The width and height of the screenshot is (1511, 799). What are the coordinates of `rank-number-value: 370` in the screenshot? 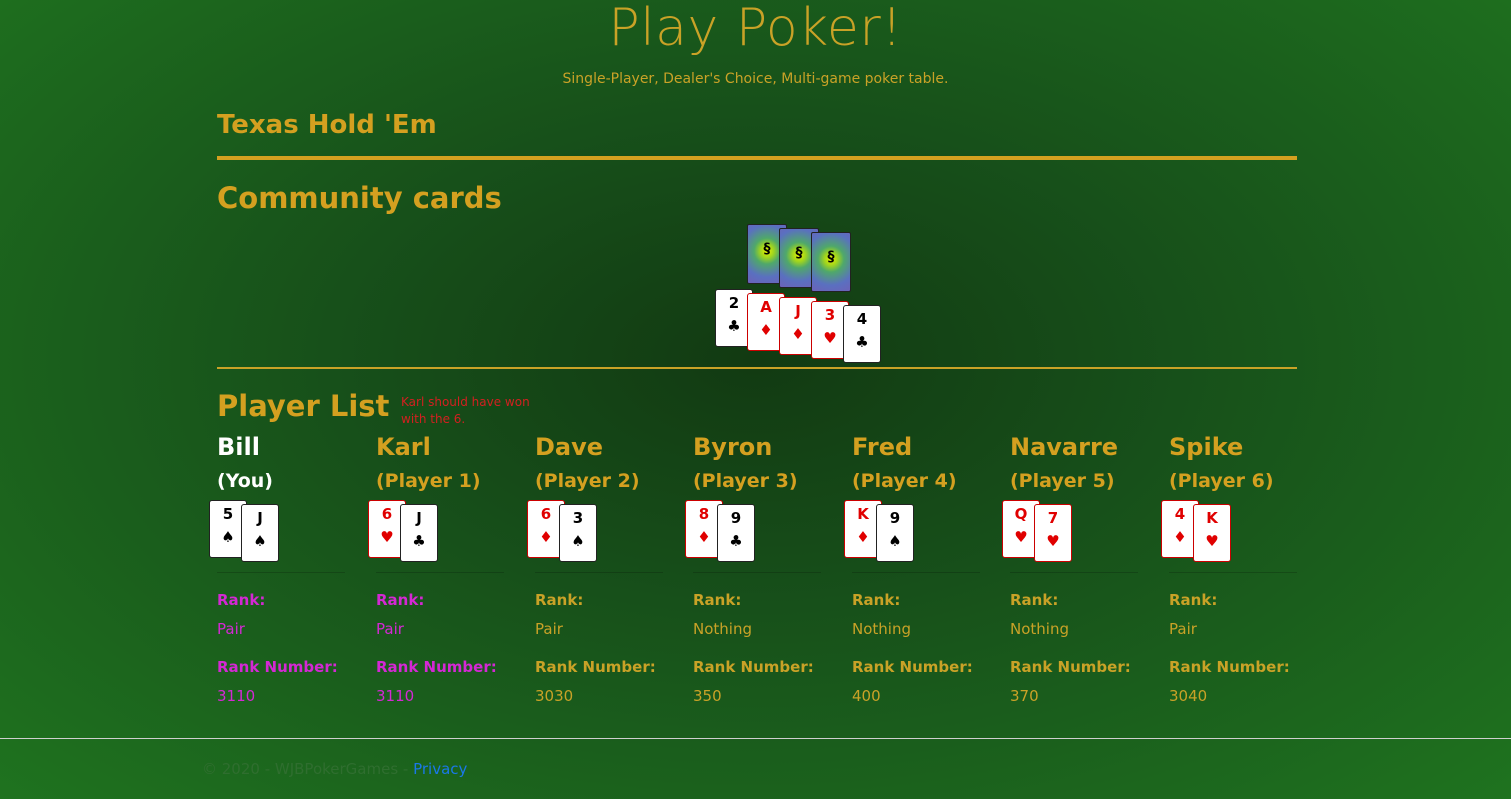 It's located at (1024, 696).